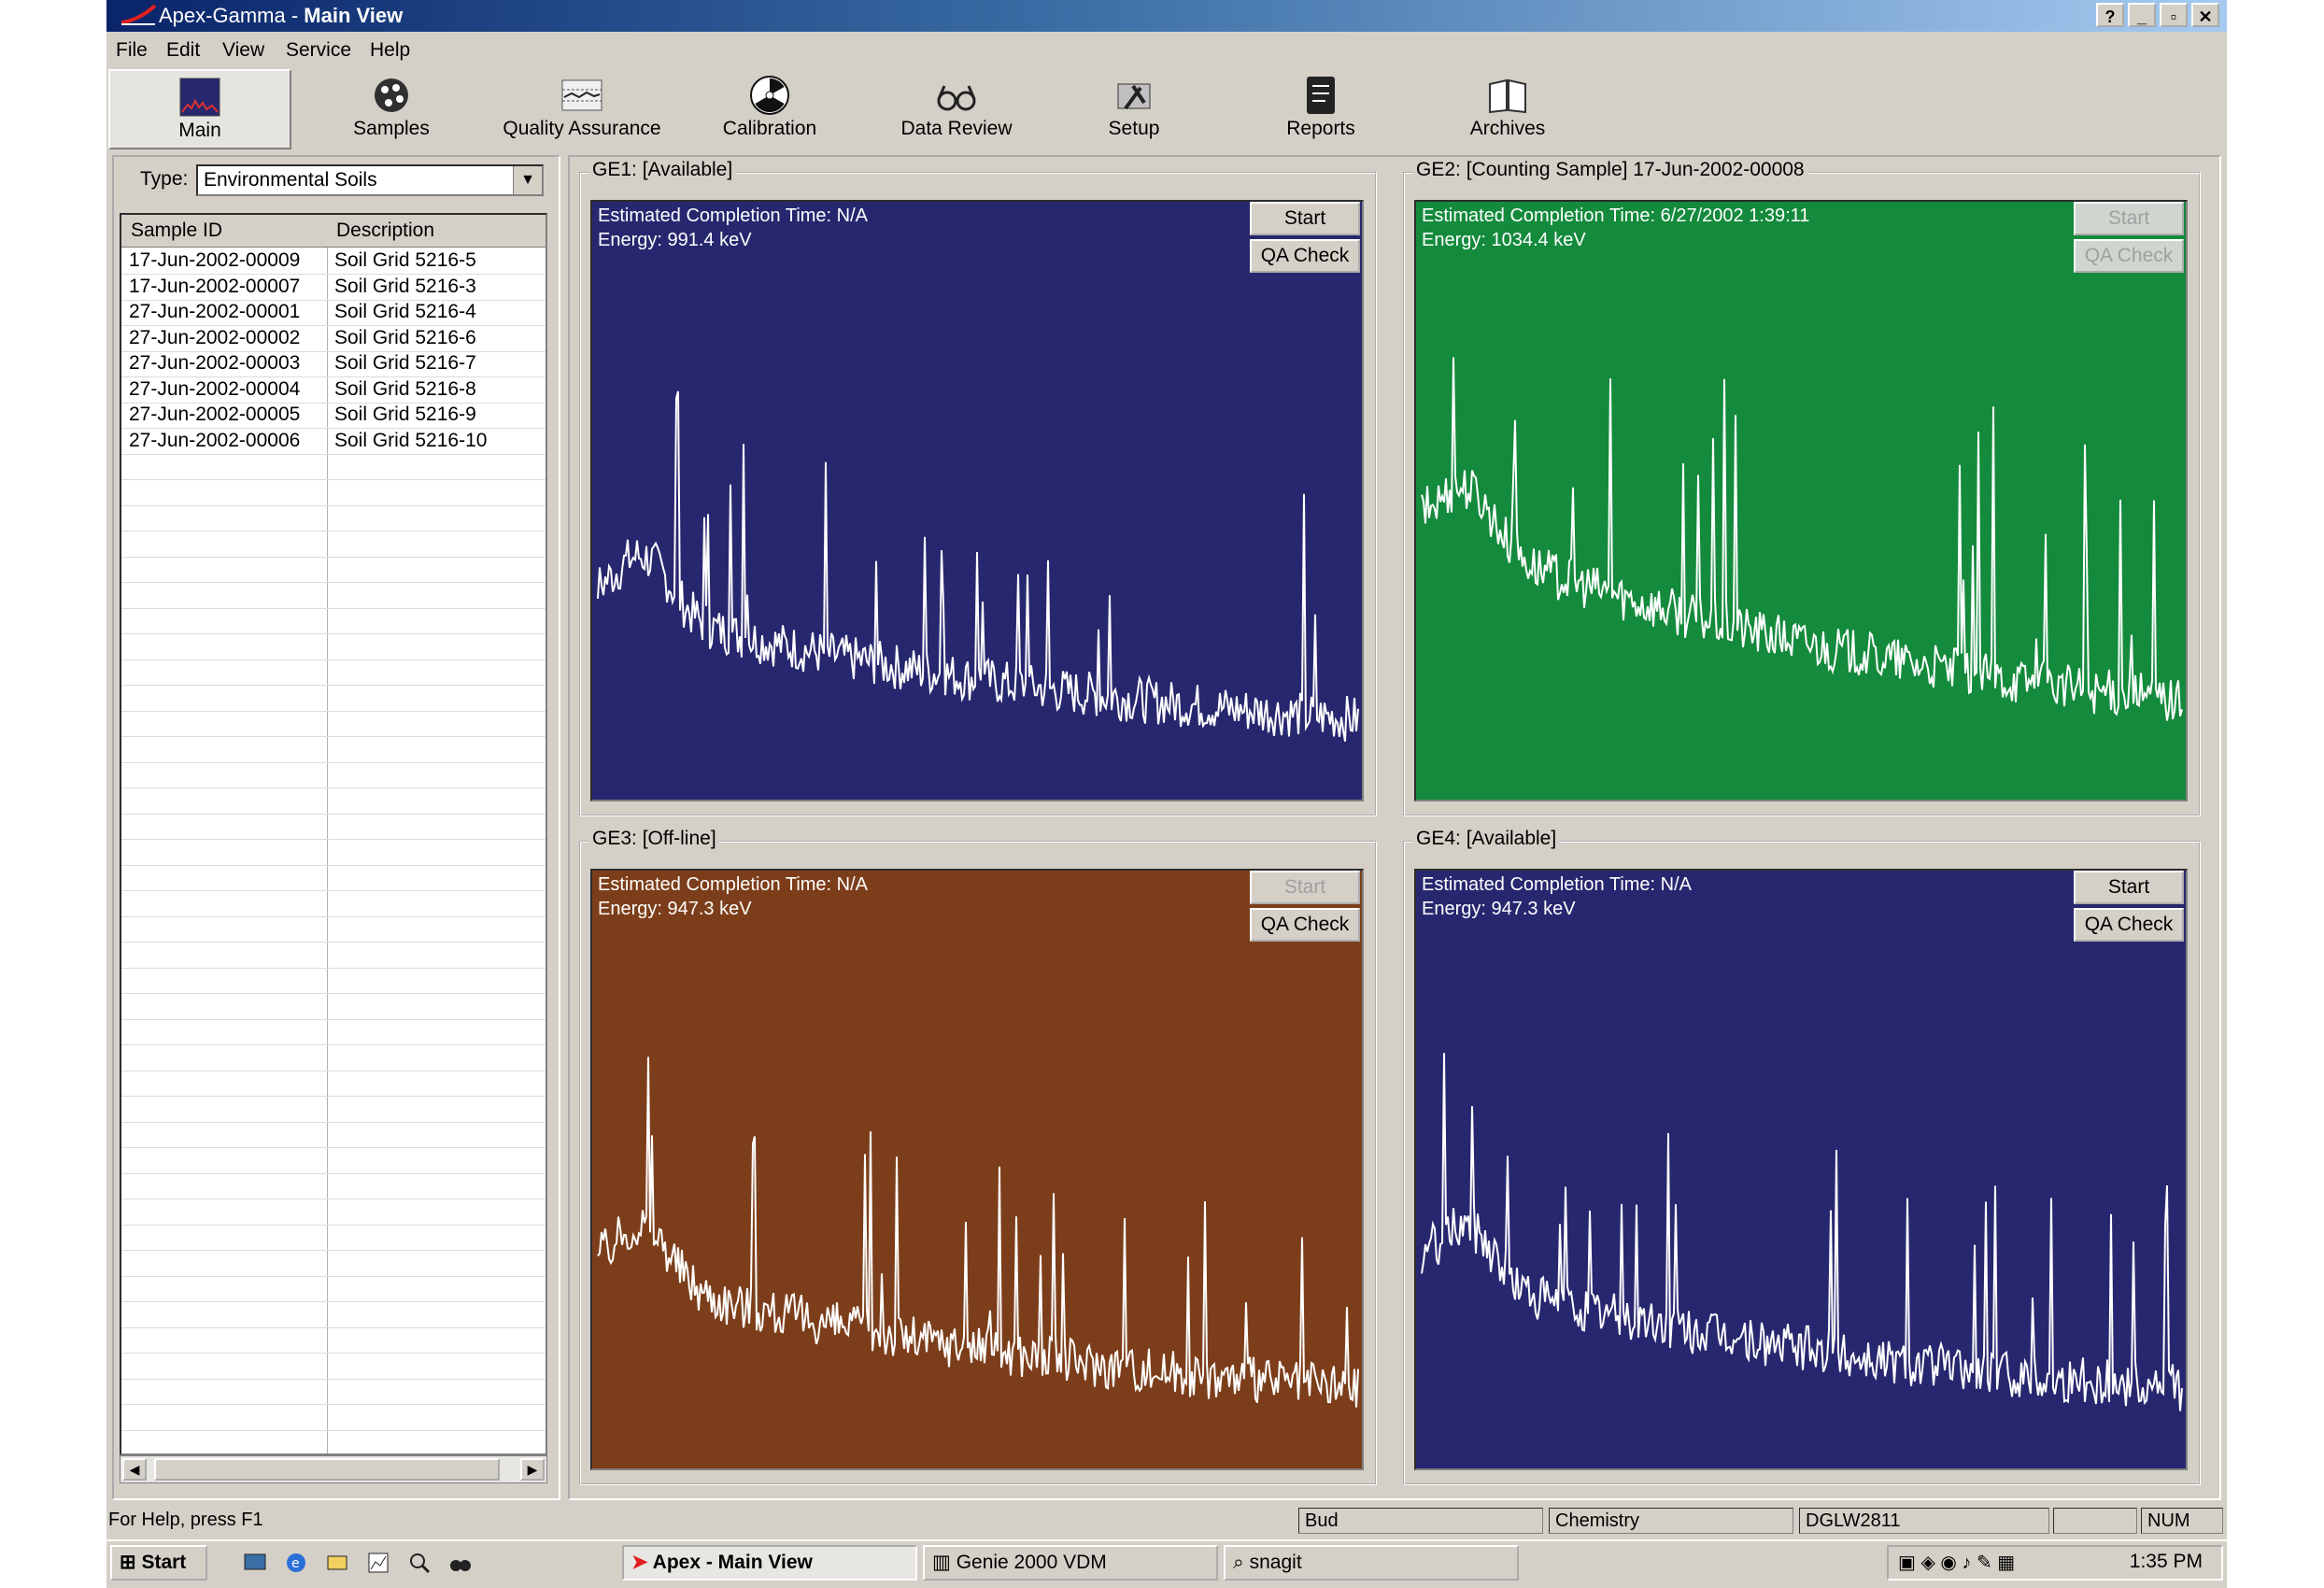 The width and height of the screenshot is (2324, 1588). Describe the element at coordinates (333, 313) in the screenshot. I see `table-row: 27-Jun-2002-00001 Soil Grid 5216-4` at that location.